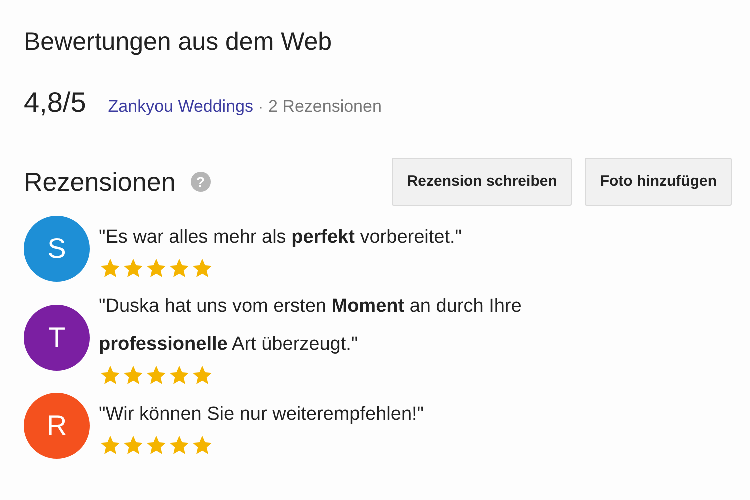 The height and width of the screenshot is (500, 750). What do you see at coordinates (311, 326) in the screenshot?
I see `review-text: "Duska hat uns vom ersten Moment an durch Ihre professionelle Art überzeugt."` at bounding box center [311, 326].